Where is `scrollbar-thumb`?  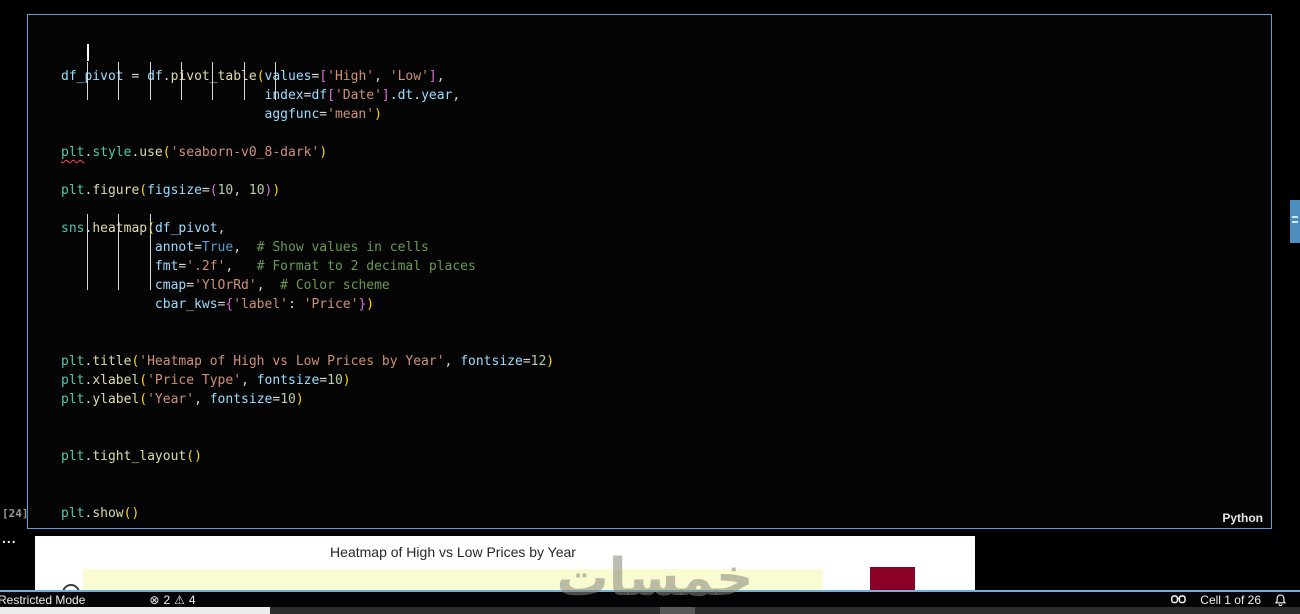
scrollbar-thumb is located at coordinates (135, 610).